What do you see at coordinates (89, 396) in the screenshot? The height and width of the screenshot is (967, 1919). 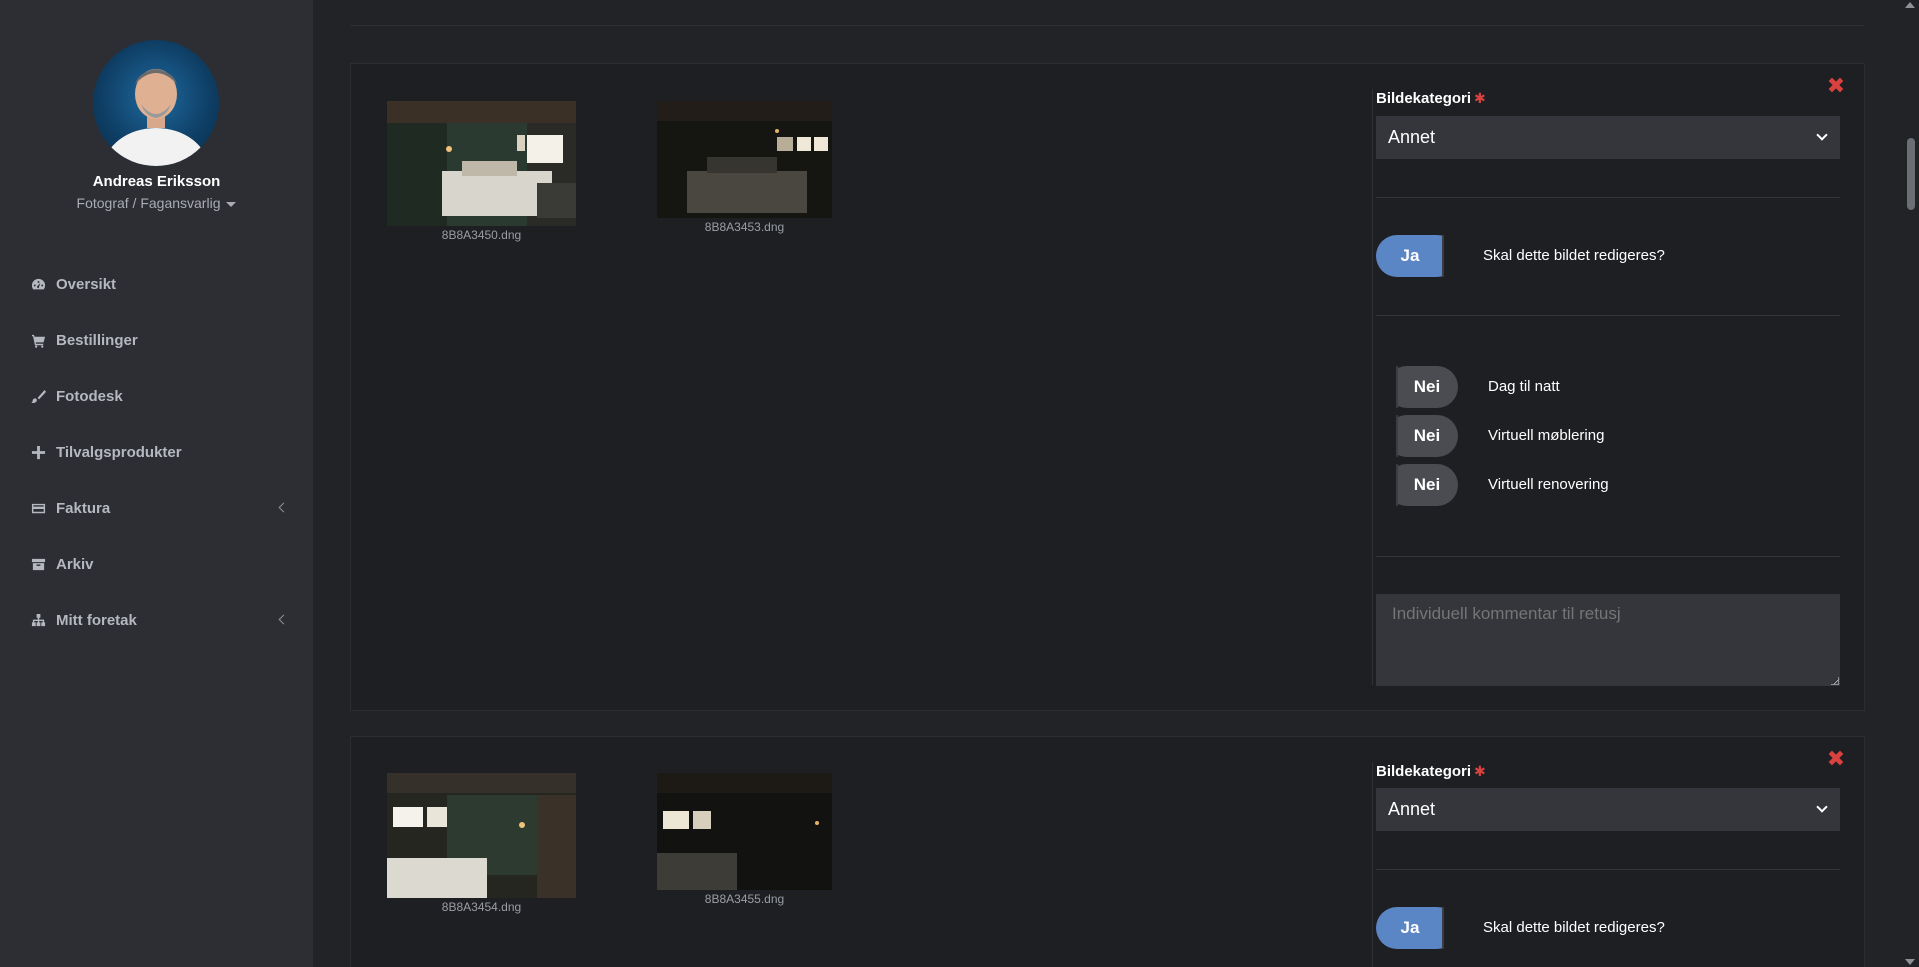 I see `nav-label: Fotodesk` at bounding box center [89, 396].